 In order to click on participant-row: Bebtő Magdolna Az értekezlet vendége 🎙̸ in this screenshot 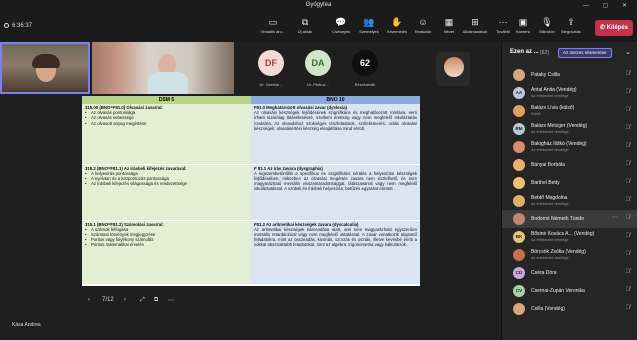, I will do `click(569, 201)`.